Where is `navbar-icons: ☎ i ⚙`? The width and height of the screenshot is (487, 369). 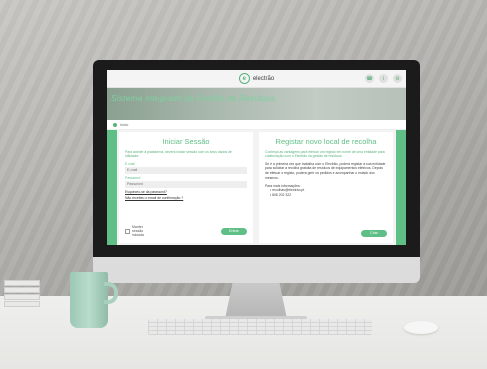 navbar-icons: ☎ i ⚙ is located at coordinates (383, 78).